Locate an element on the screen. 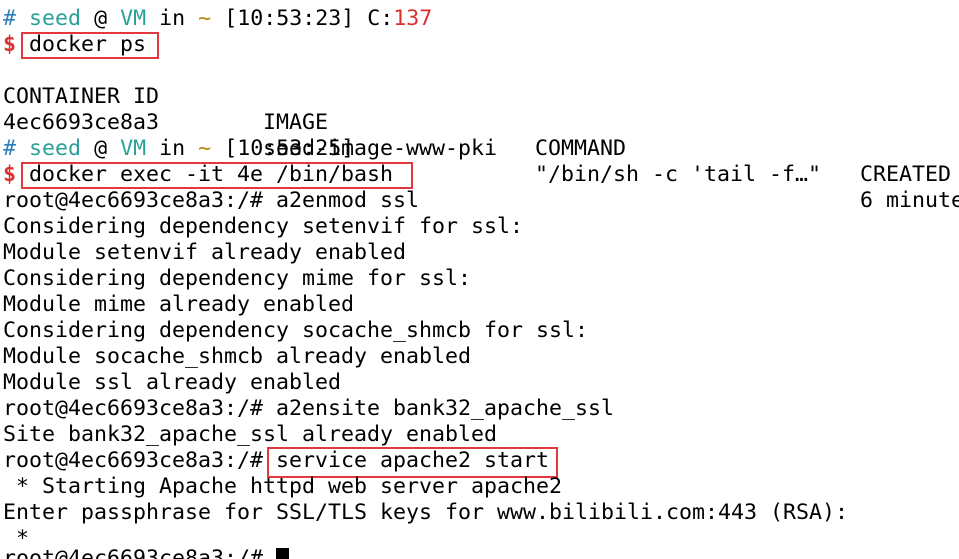  prompt-exit-code: 137 is located at coordinates (413, 18).